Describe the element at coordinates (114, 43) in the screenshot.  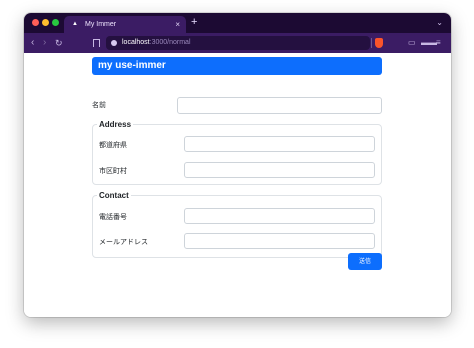
I see `site-info-icon` at that location.